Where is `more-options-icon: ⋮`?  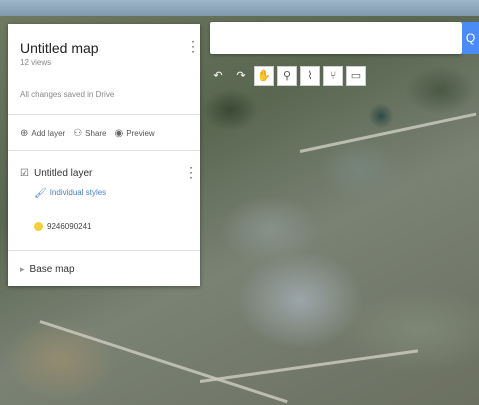 more-options-icon: ⋮ is located at coordinates (193, 46).